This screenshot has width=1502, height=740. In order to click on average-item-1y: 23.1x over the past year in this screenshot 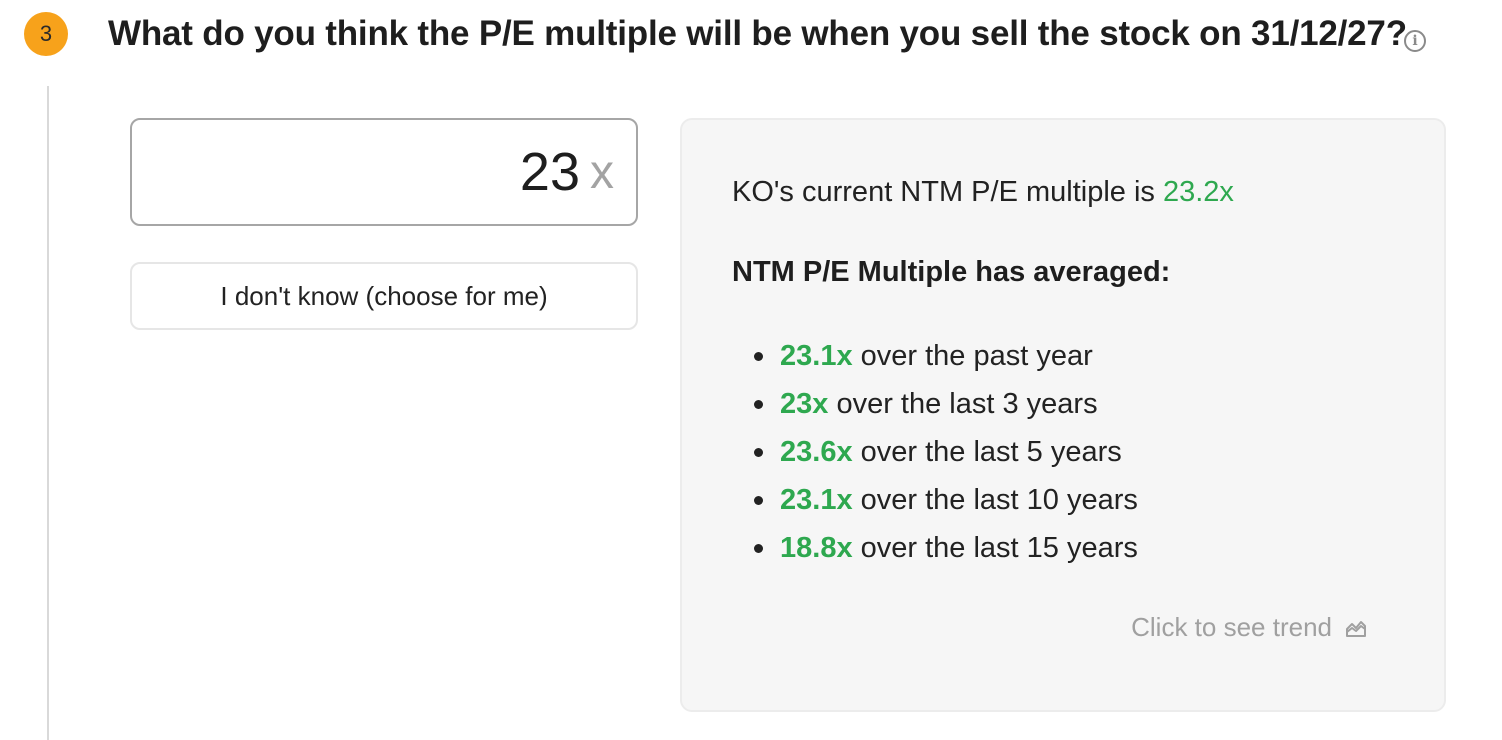, I will do `click(935, 356)`.